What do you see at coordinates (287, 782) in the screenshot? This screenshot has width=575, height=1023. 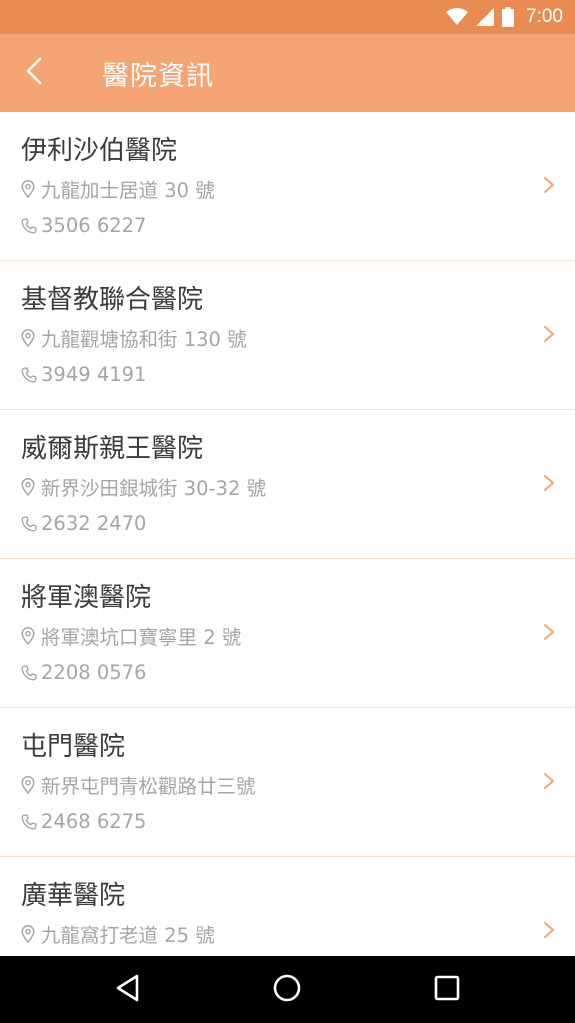 I see `list-item: 屯門醫院 新界屯門青松觀路廿三號 2468 6275` at bounding box center [287, 782].